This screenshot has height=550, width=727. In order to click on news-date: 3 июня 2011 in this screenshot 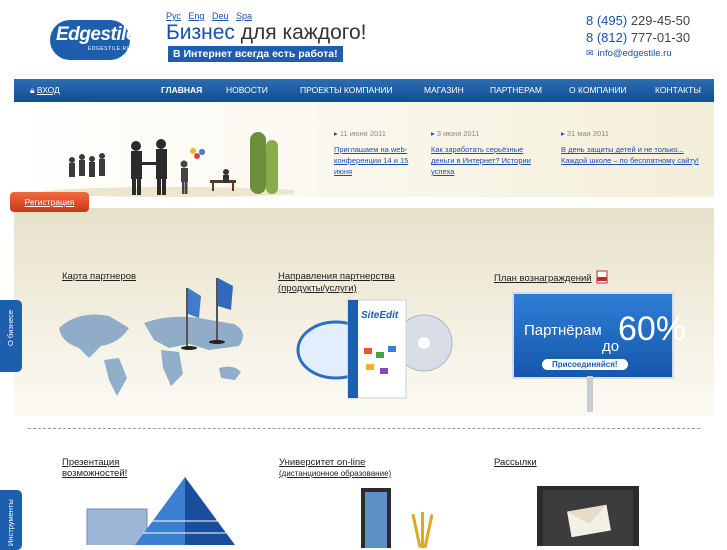, I will do `click(486, 133)`.